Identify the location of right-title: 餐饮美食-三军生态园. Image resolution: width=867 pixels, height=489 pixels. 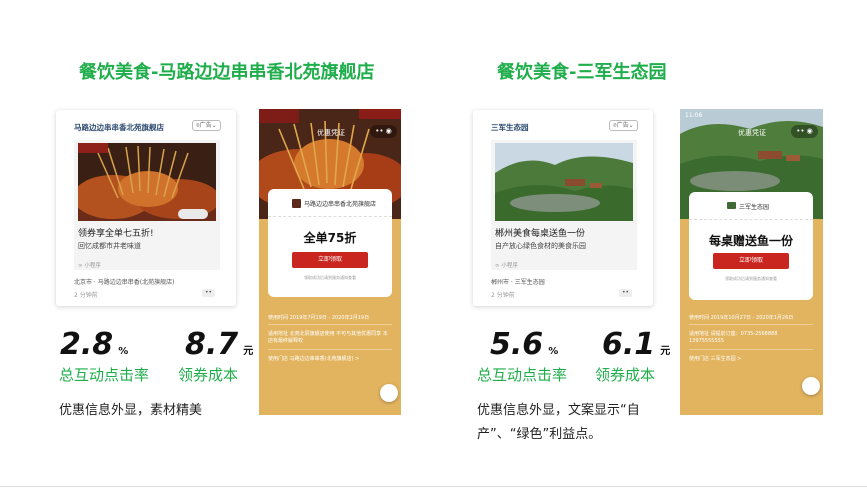
(582, 72).